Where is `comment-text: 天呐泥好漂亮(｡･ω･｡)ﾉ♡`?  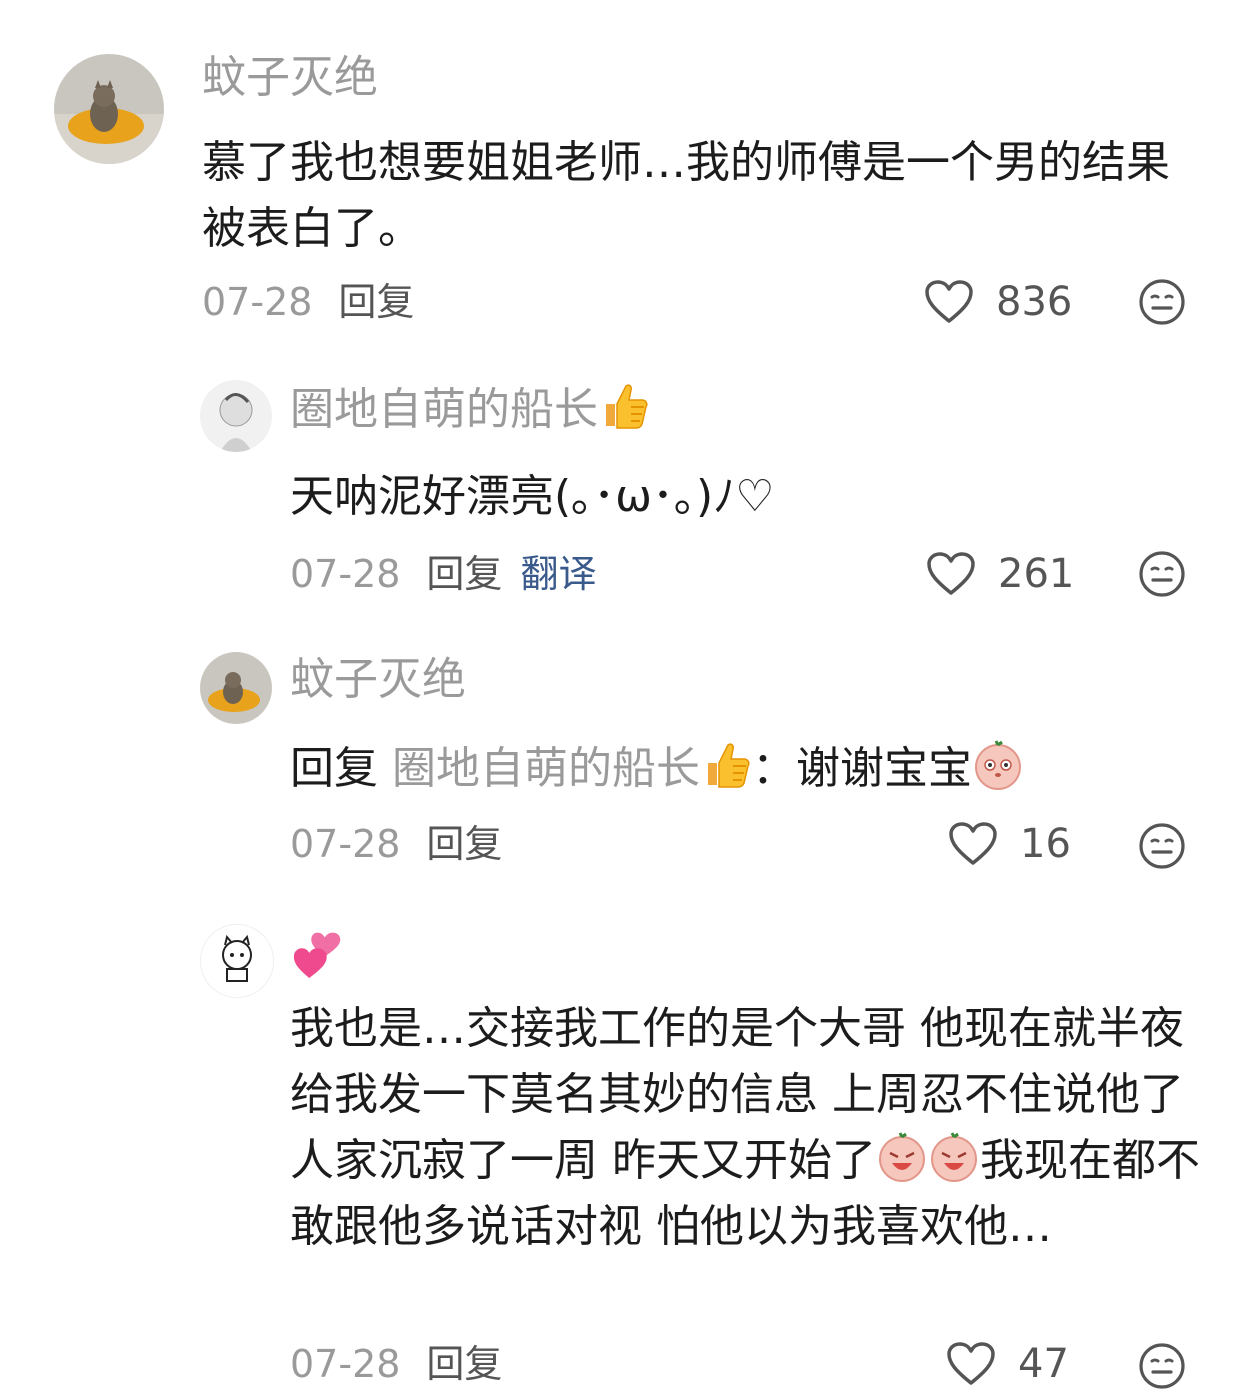
comment-text: 天呐泥好漂亮(｡･ω･｡)ﾉ♡ is located at coordinates (532, 496).